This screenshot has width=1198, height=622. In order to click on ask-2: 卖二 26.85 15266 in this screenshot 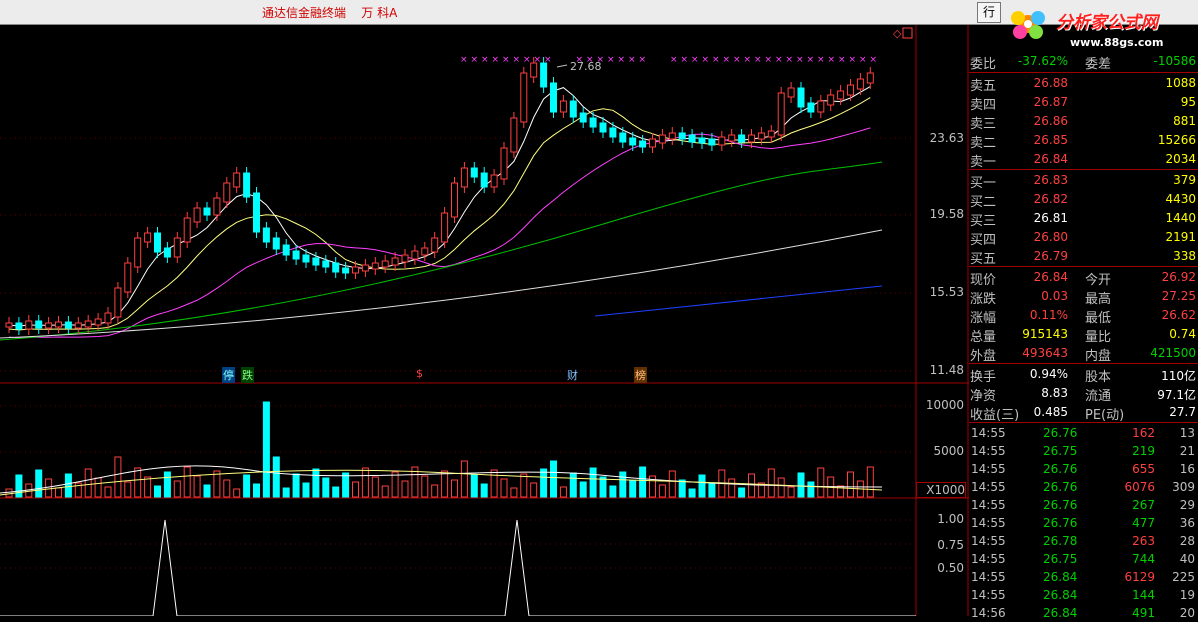, I will do `click(1083, 141)`.